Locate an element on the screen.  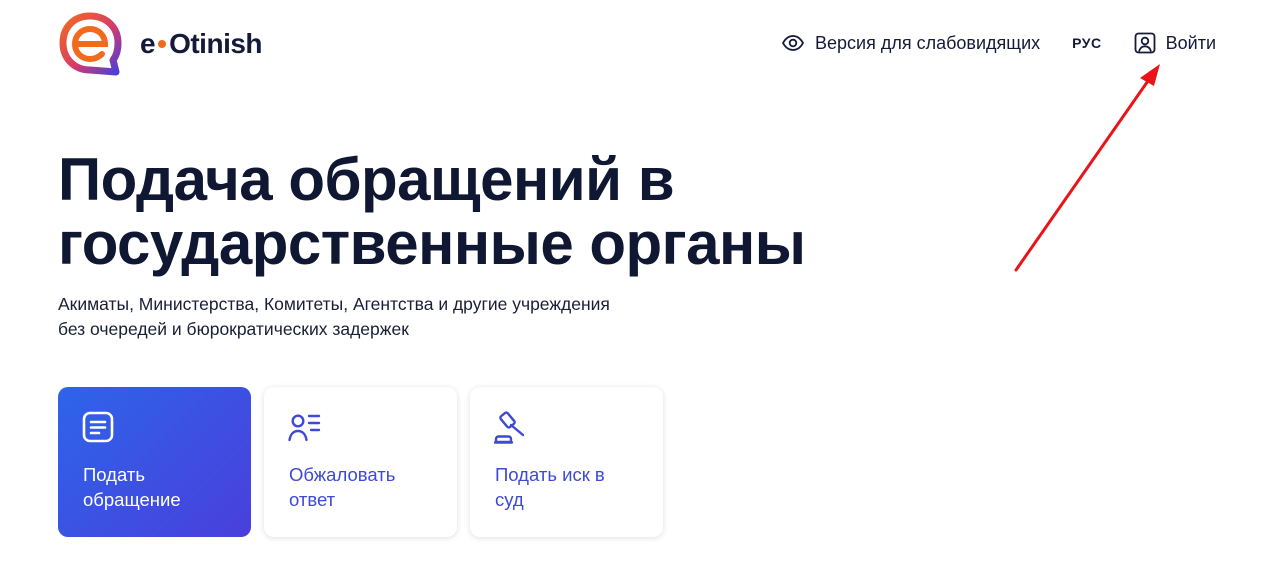
submit-appeal-label: Подать обращение is located at coordinates (158, 487).